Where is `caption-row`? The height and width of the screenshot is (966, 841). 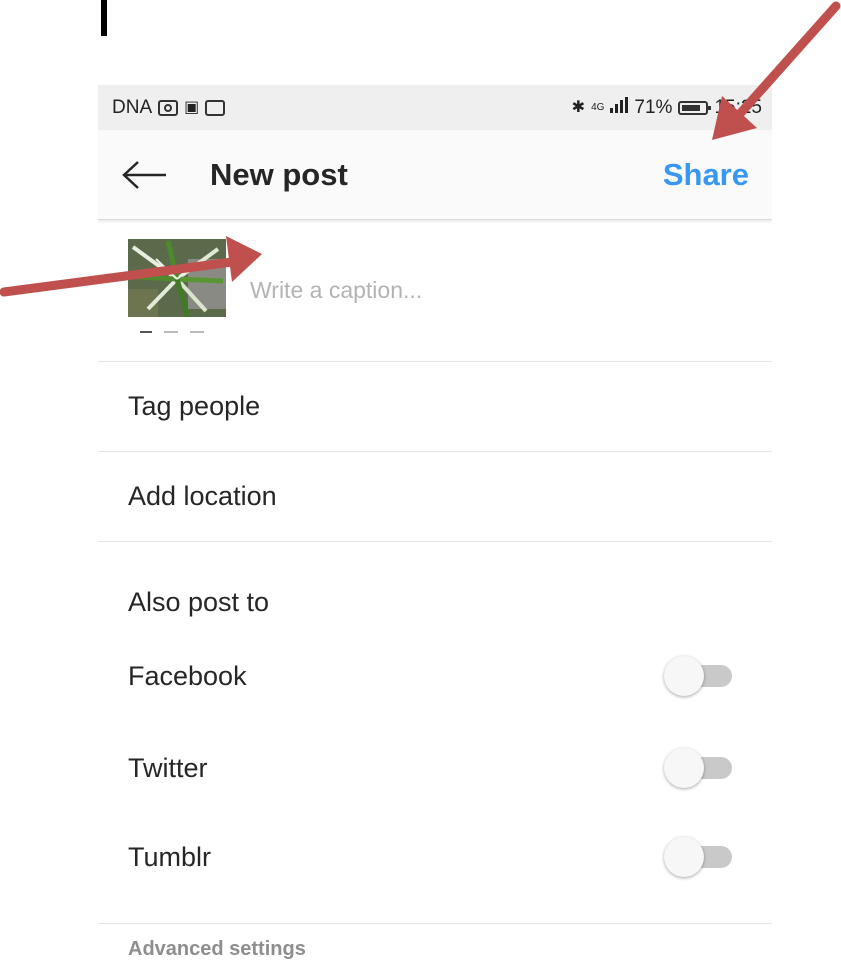
caption-row is located at coordinates (435, 291).